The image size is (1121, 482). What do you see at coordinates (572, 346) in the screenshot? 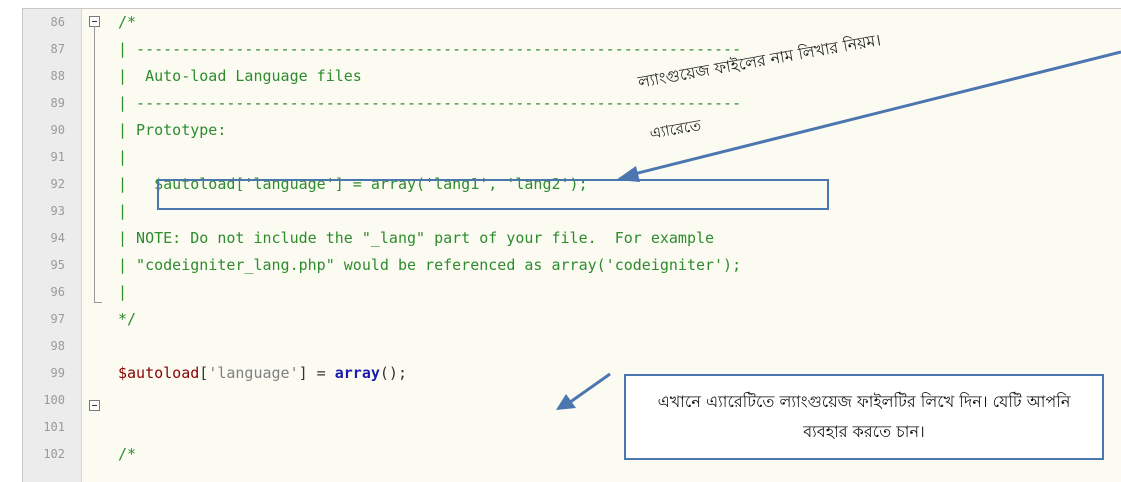
I see `code-line: 98` at bounding box center [572, 346].